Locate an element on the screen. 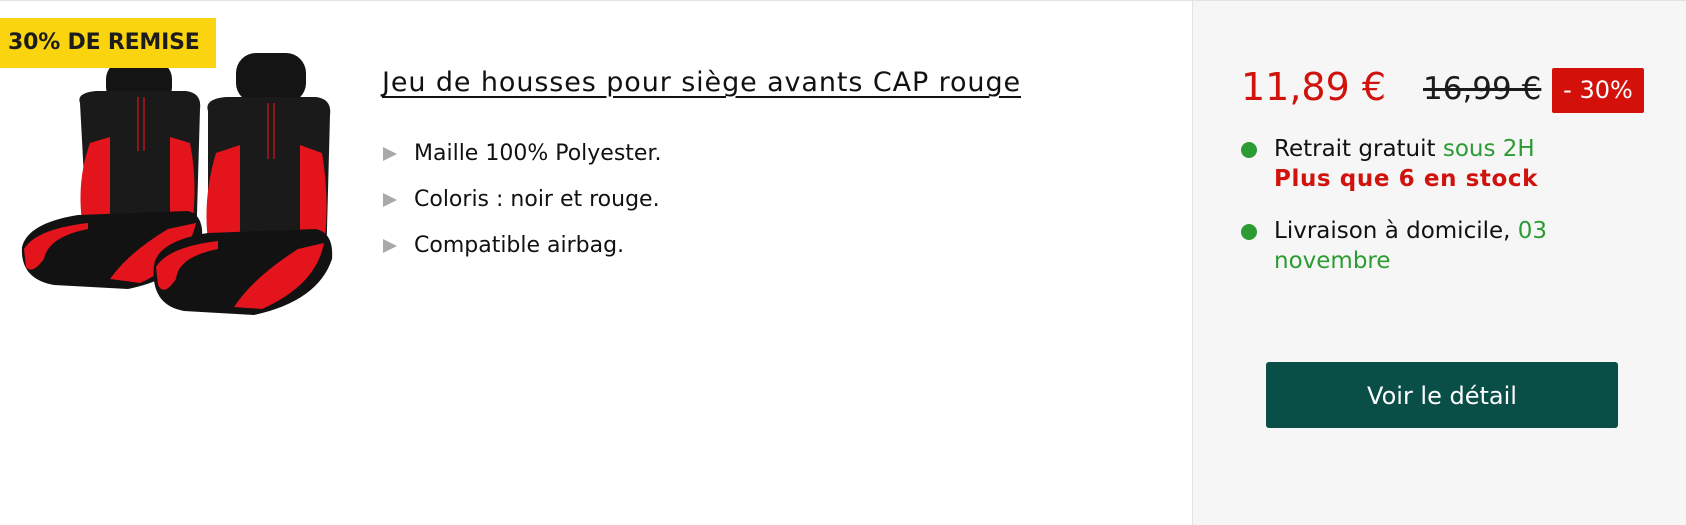 The height and width of the screenshot is (525, 1686). discount-promo-badge: 30% DE REMISE is located at coordinates (108, 43).